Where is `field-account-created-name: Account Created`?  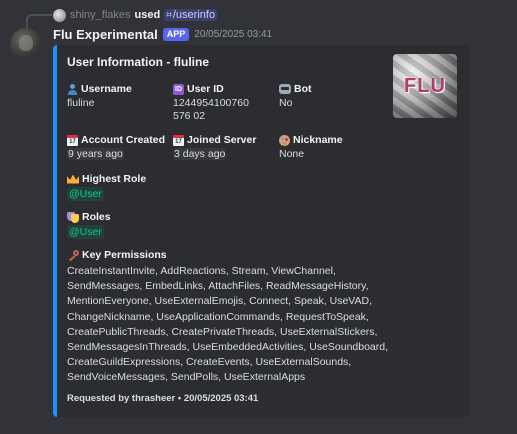 field-account-created-name: Account Created is located at coordinates (123, 140).